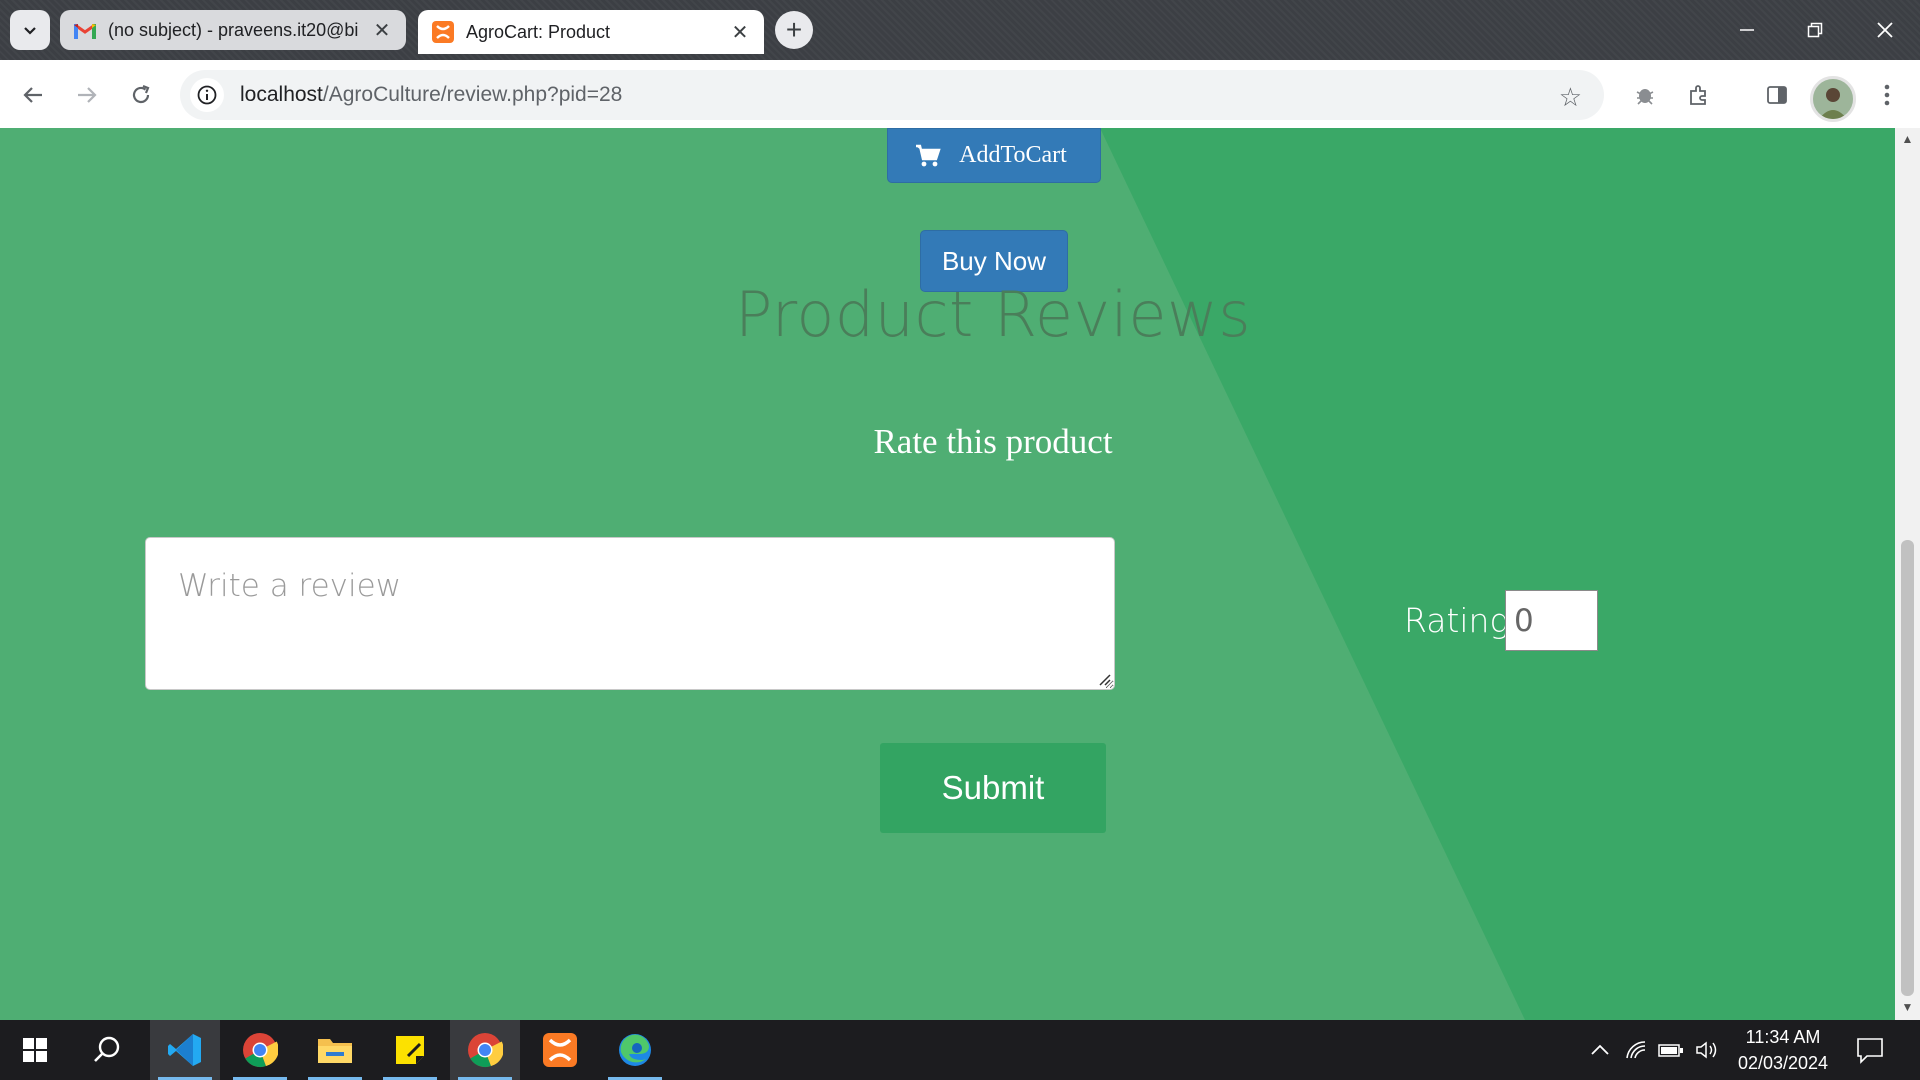  I want to click on add-to-cart-button: AddToCart, so click(994, 155).